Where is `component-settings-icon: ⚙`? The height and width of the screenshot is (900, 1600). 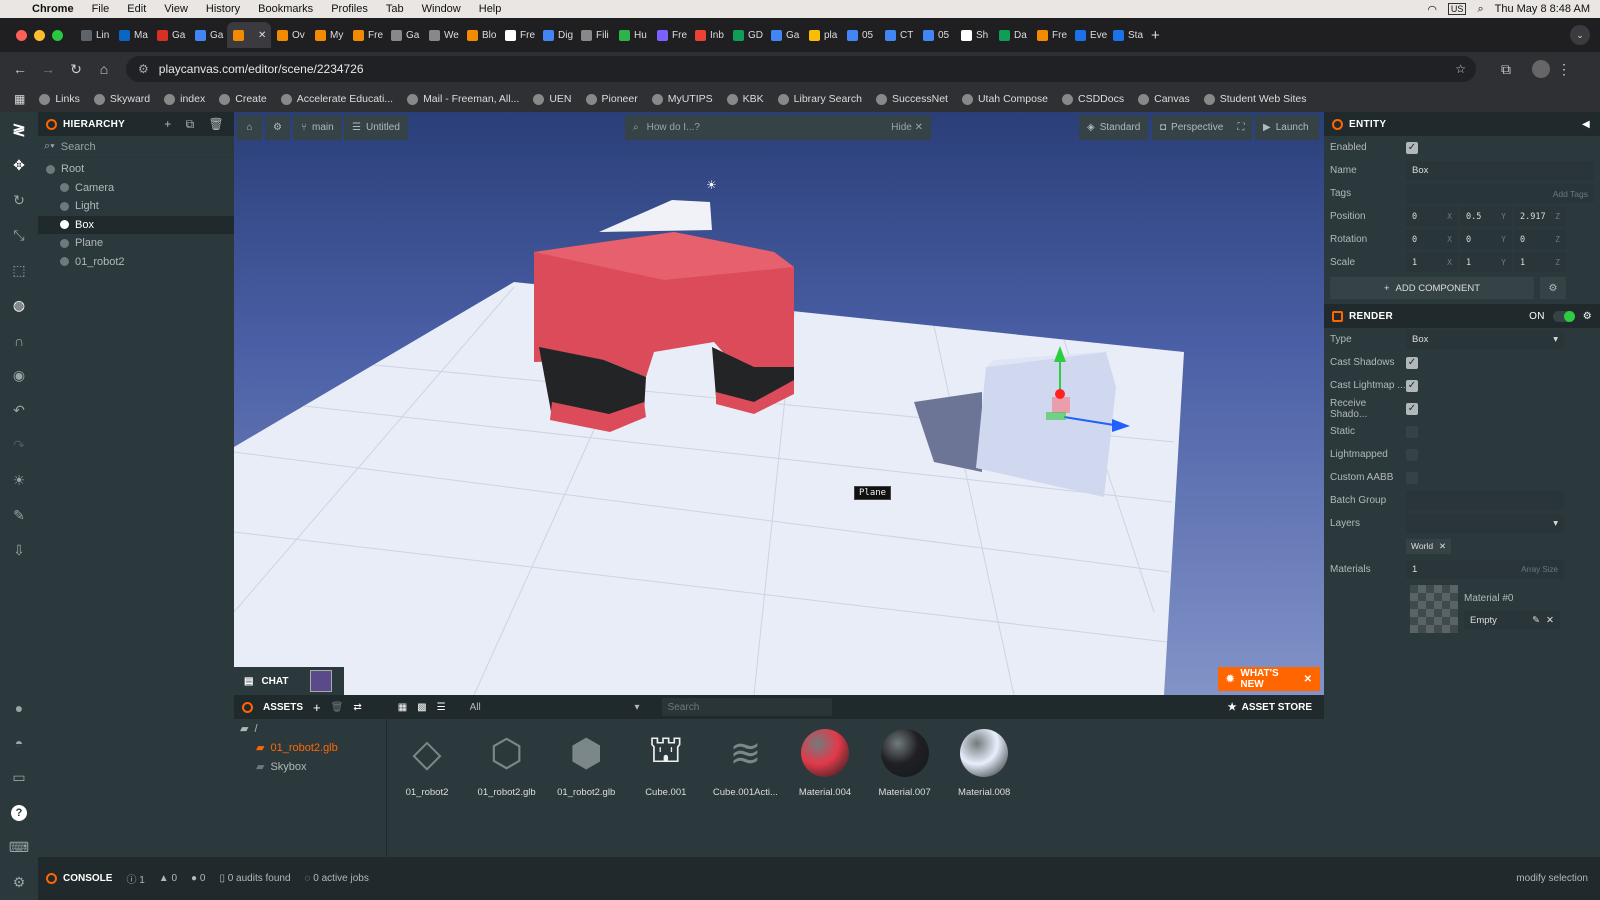
component-settings-icon: ⚙ is located at coordinates (1553, 288).